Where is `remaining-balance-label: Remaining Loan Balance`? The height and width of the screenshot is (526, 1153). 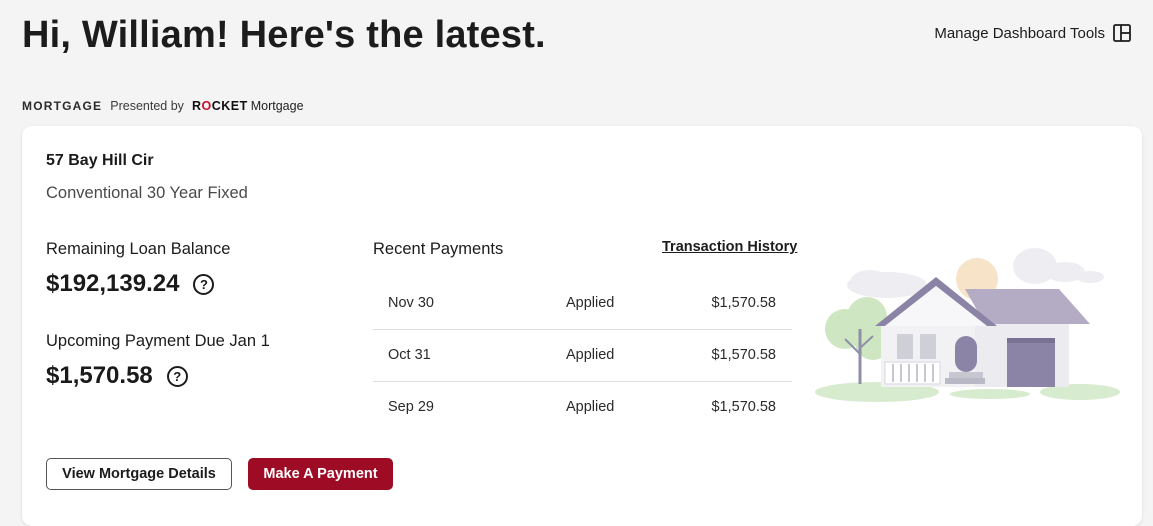 remaining-balance-label: Remaining Loan Balance is located at coordinates (138, 249).